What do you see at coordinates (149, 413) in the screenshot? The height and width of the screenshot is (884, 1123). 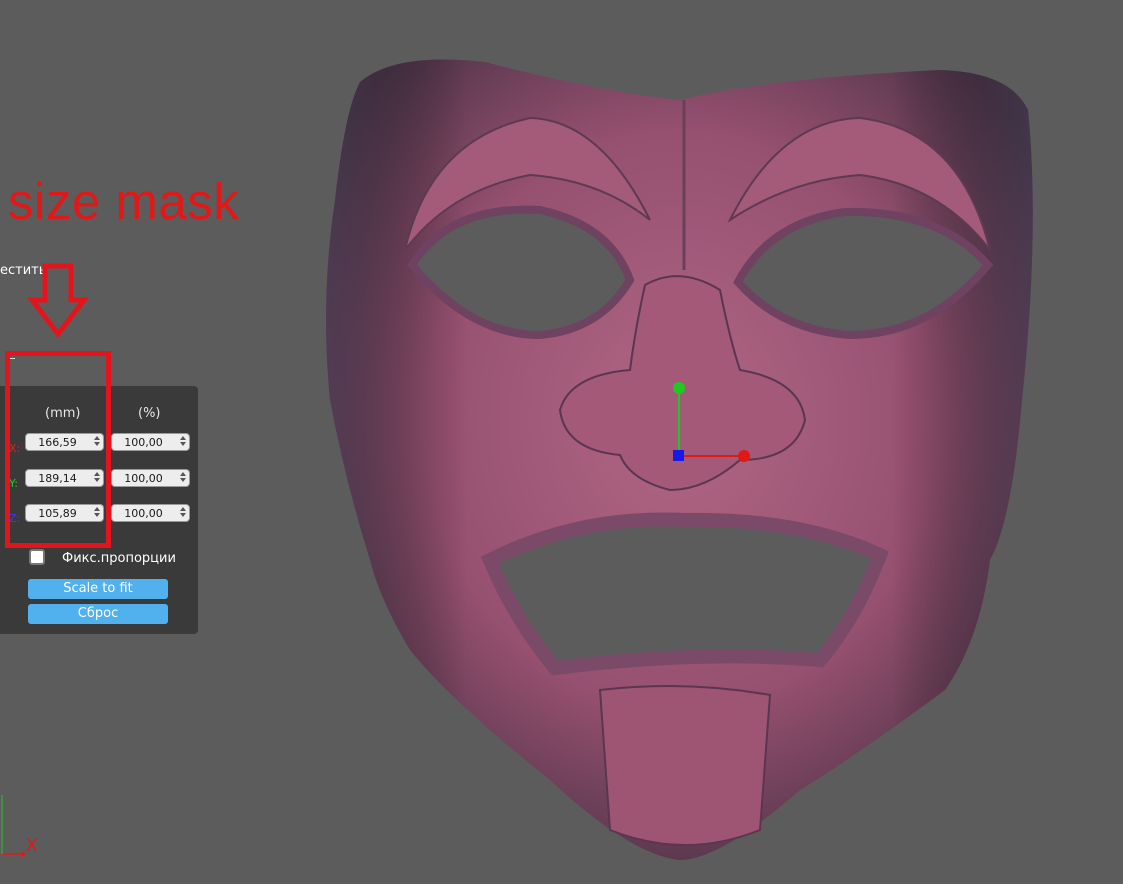 I see `column-header-percent: (%)` at bounding box center [149, 413].